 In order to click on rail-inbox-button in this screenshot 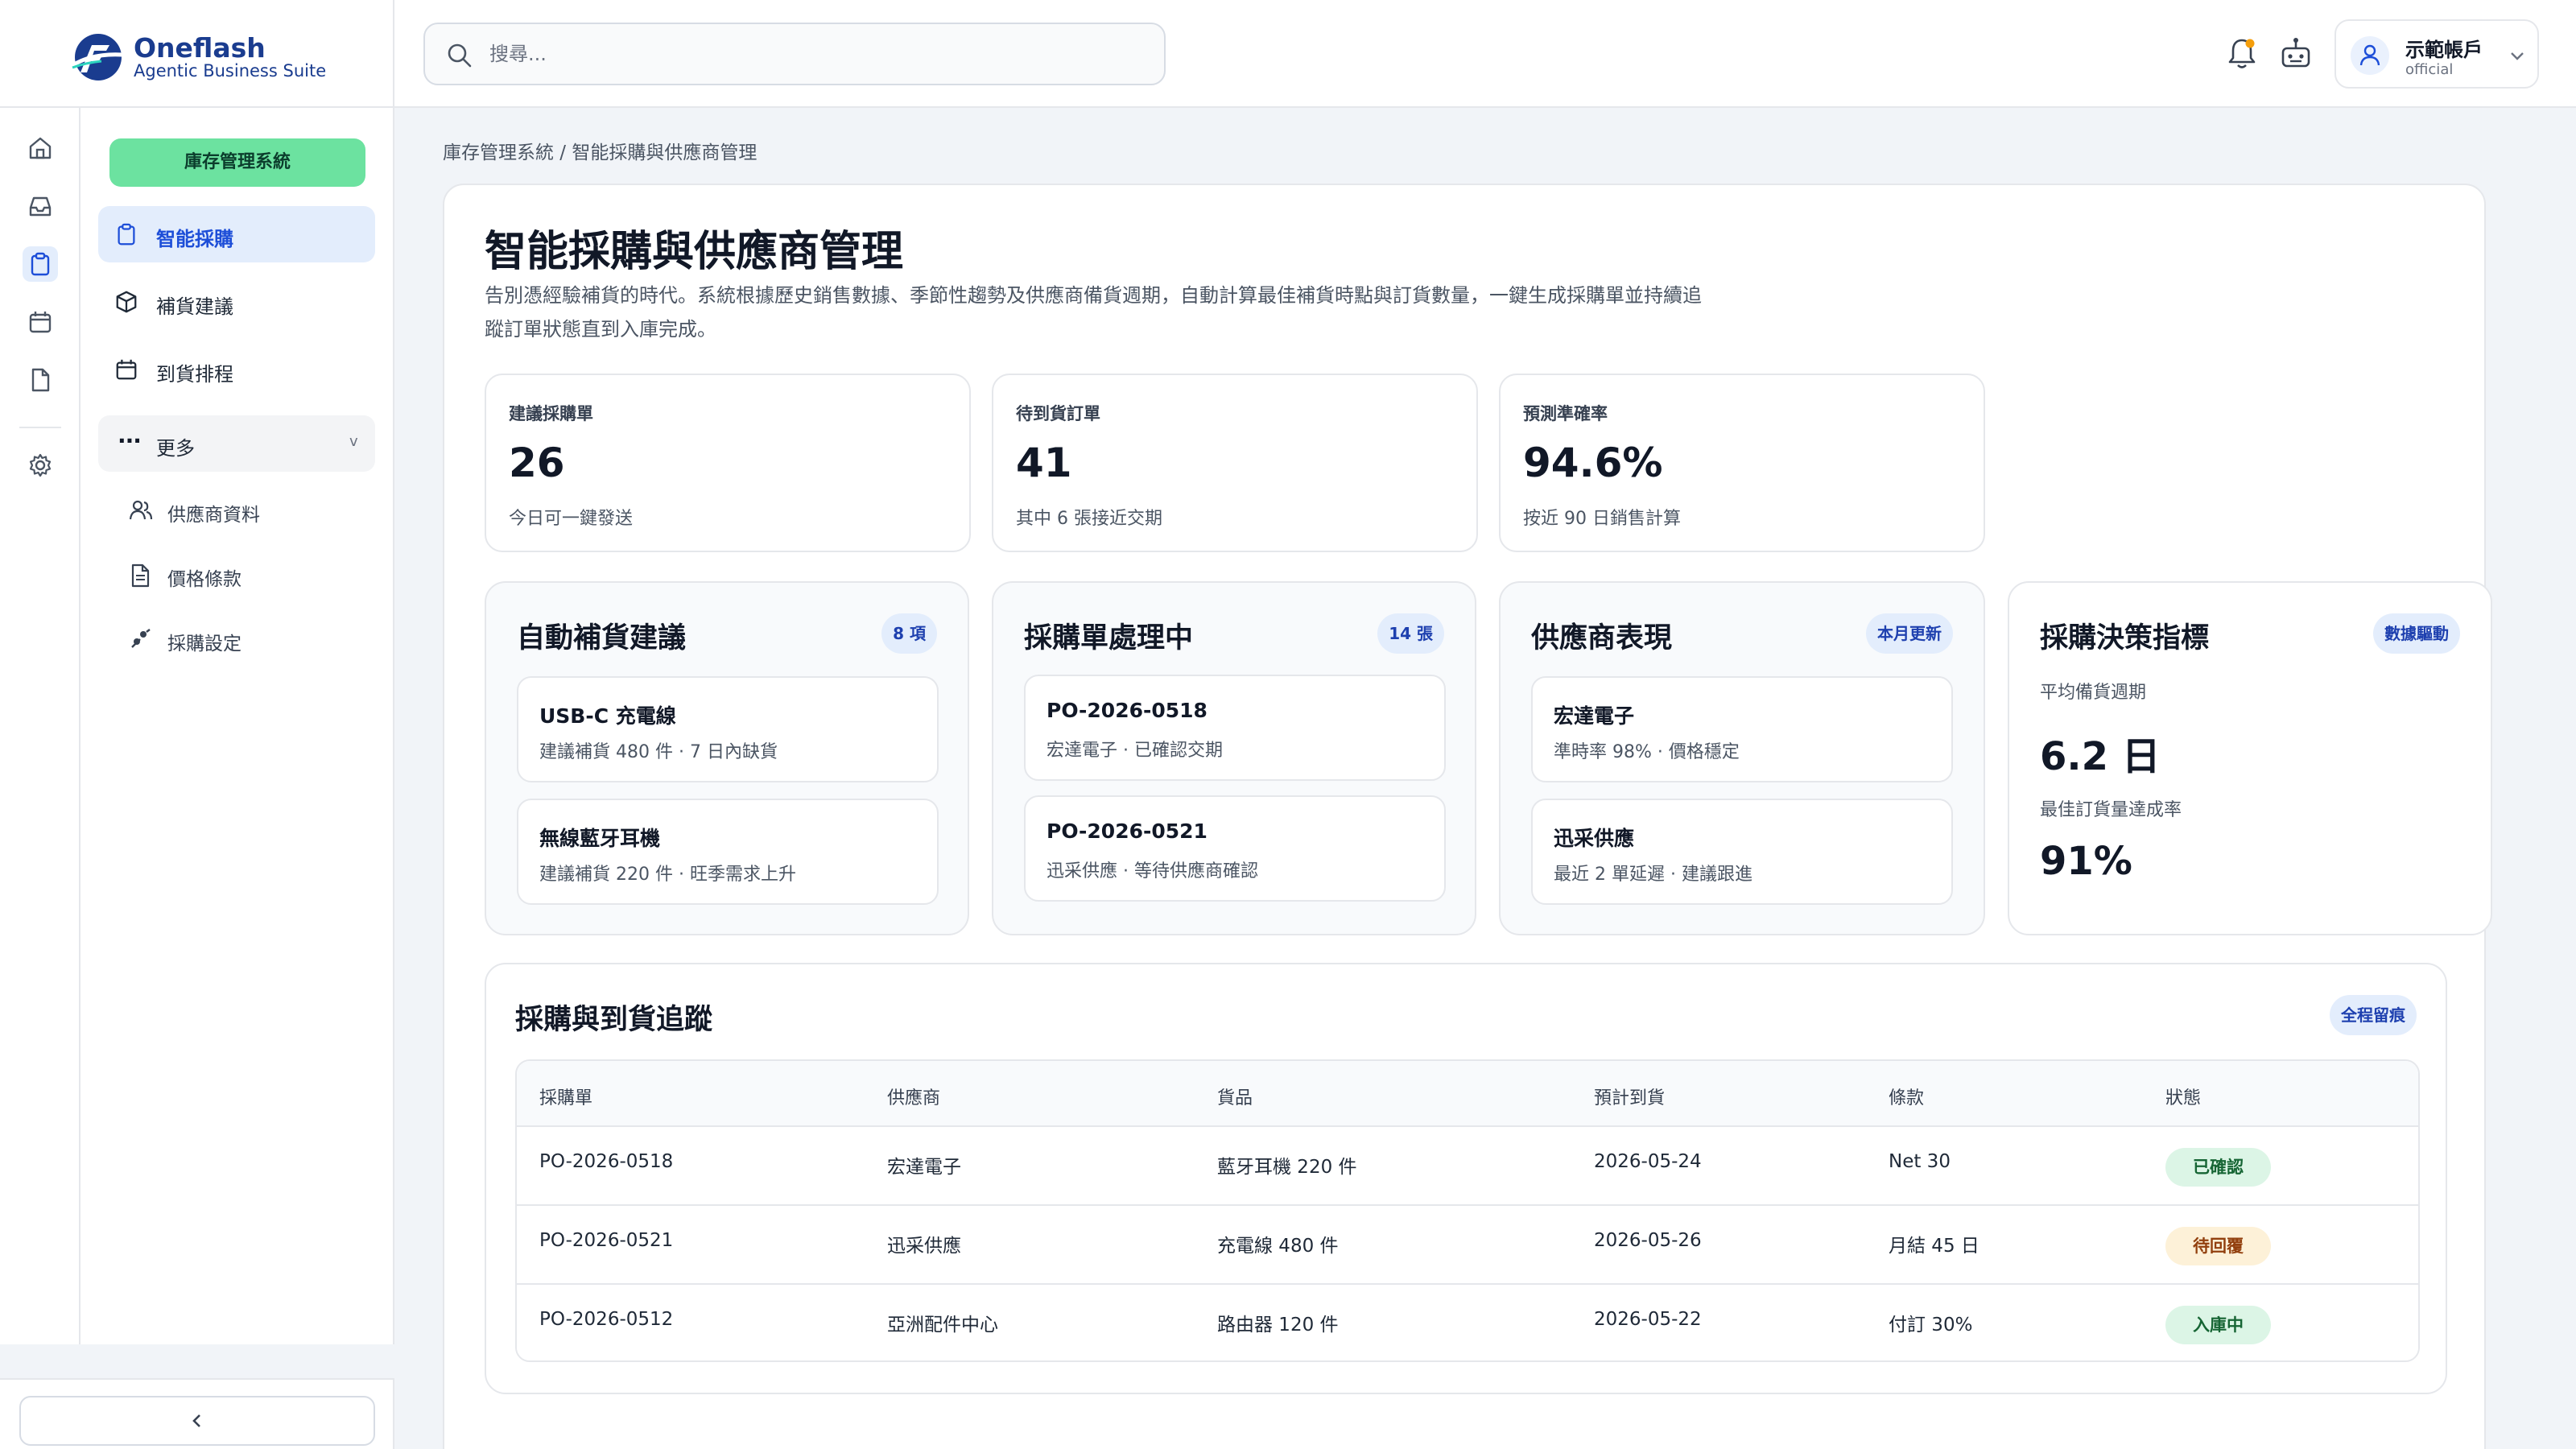, I will do `click(40, 206)`.